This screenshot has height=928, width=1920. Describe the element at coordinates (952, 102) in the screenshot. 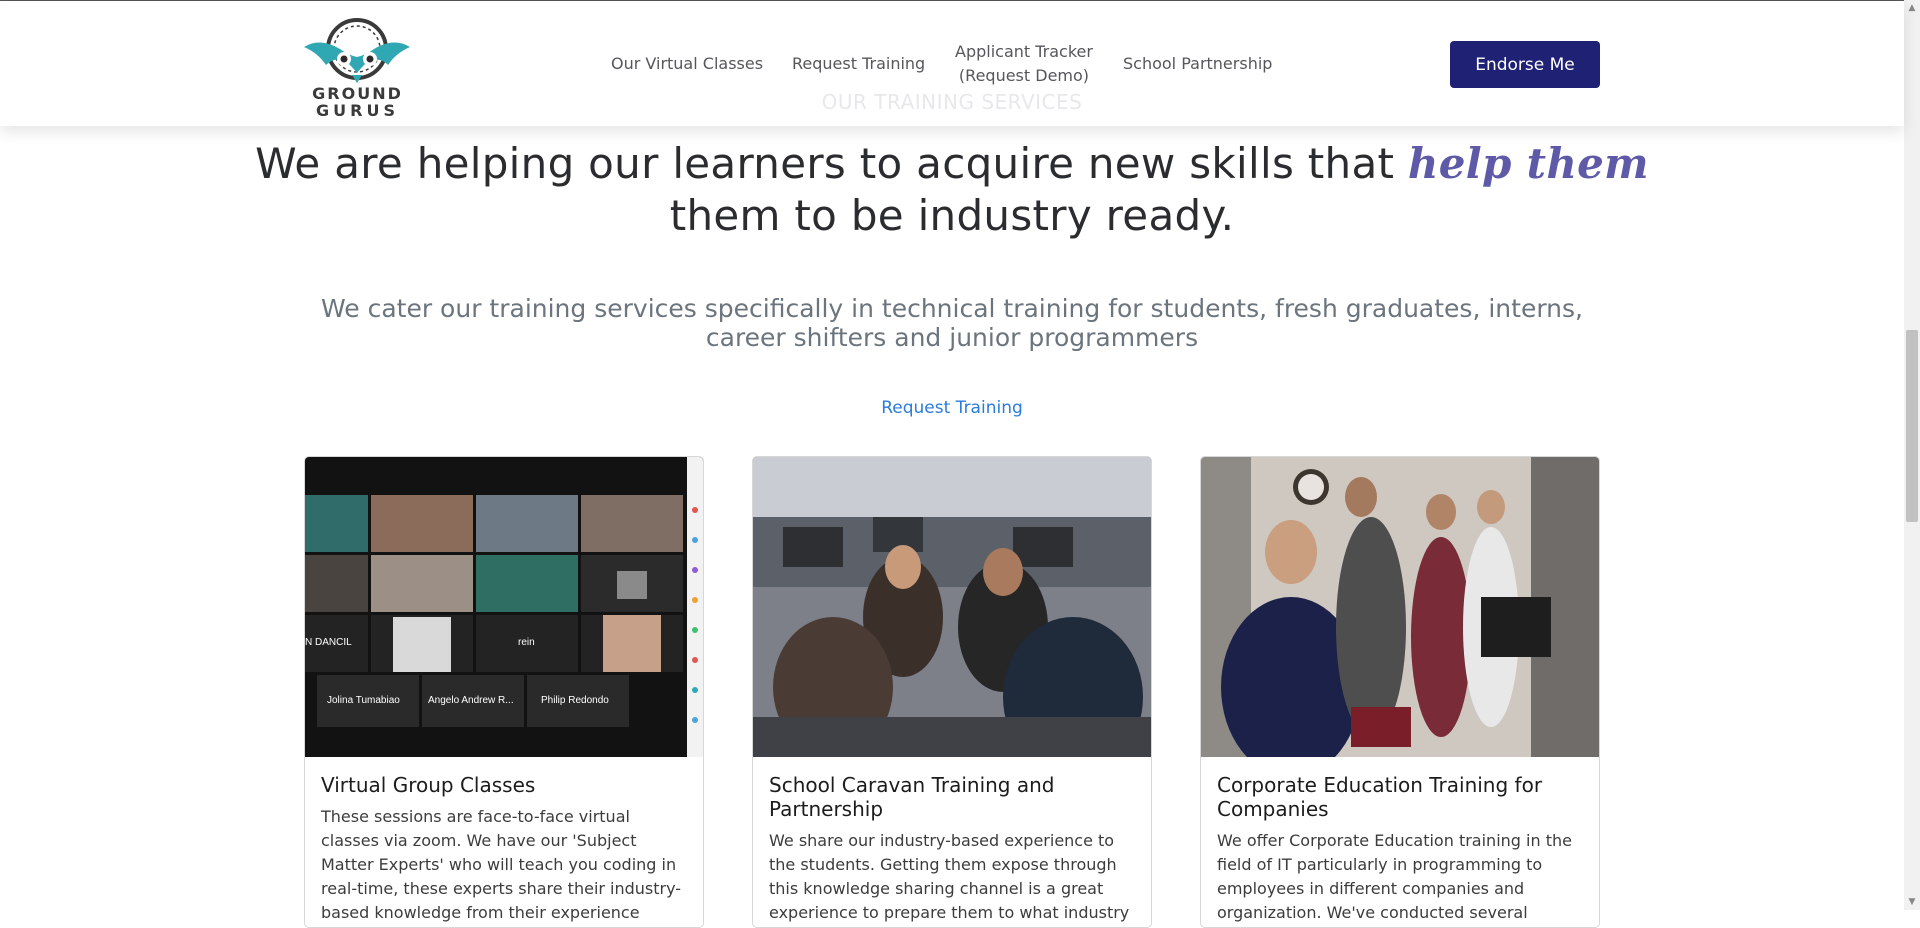

I see `section-eyebrow: OUR TRAINING SERVICES` at that location.